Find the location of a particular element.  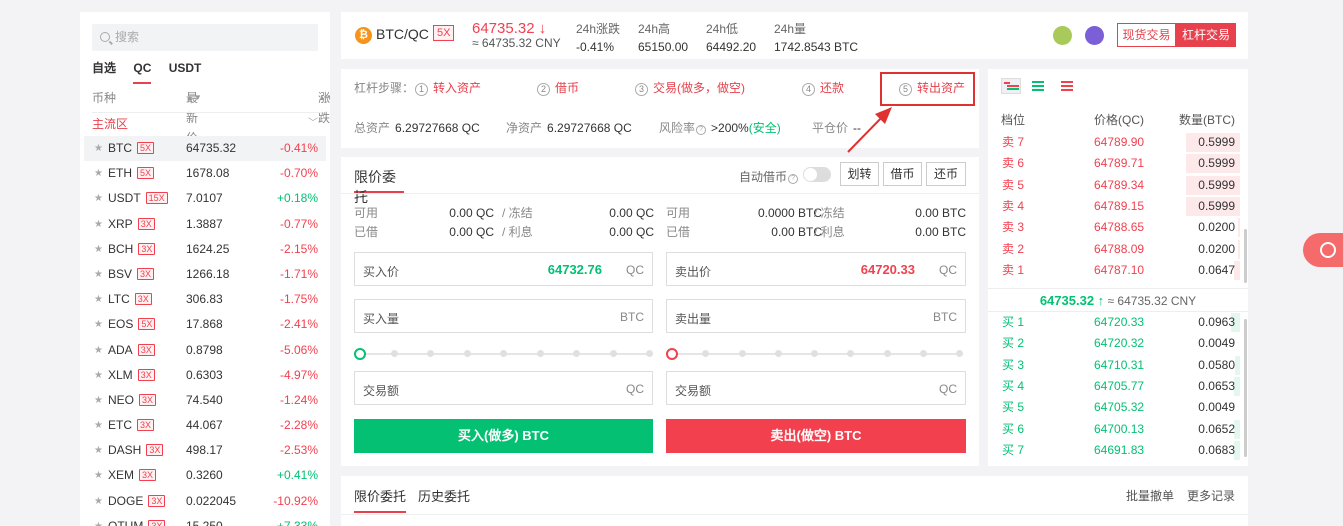

coin-name: NEO 3X is located at coordinates (132, 400).